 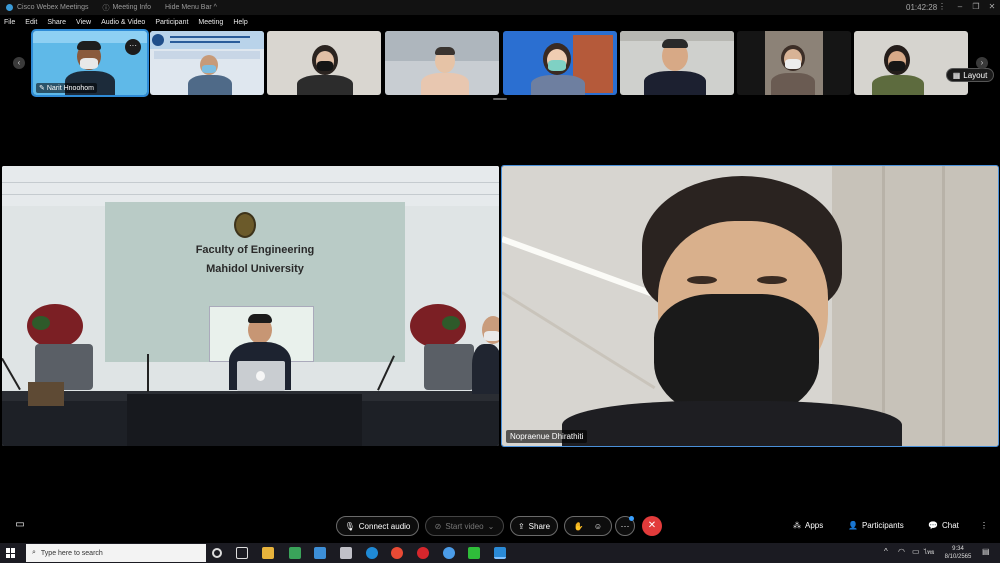 I want to click on search-icon: ⌕, so click(x=34, y=552).